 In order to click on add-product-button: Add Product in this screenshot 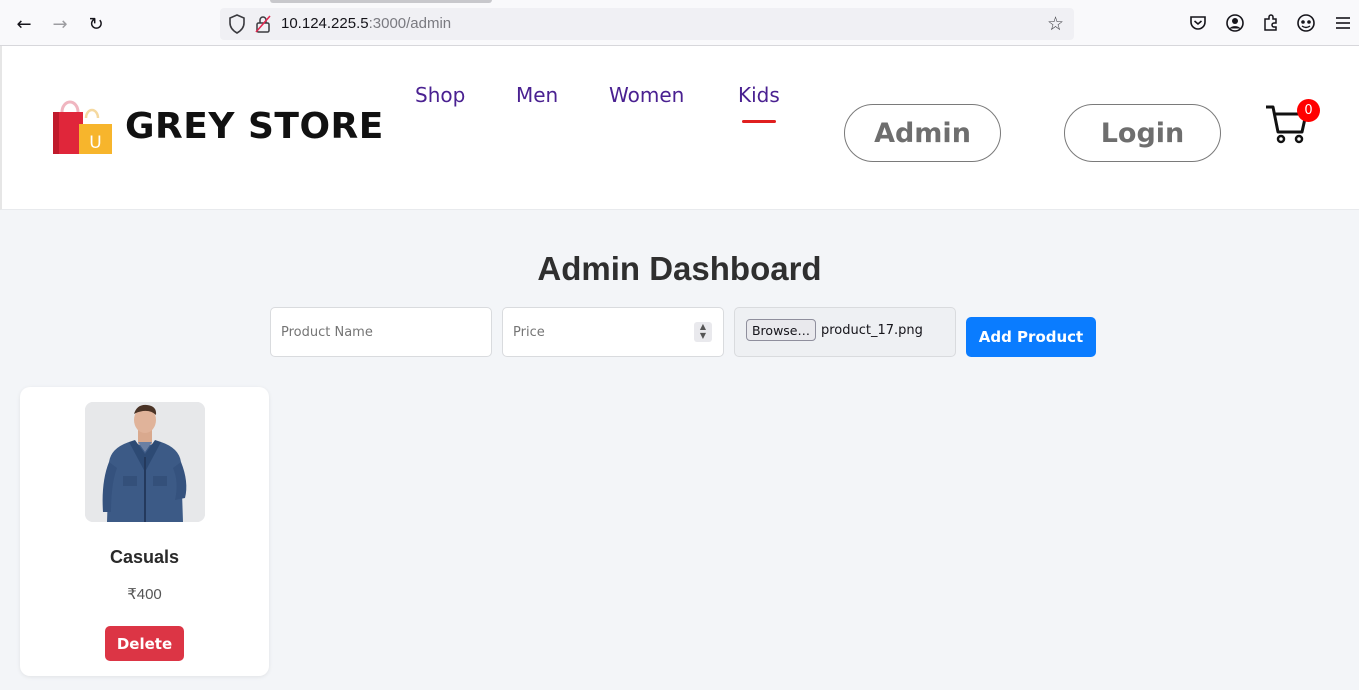, I will do `click(1031, 337)`.